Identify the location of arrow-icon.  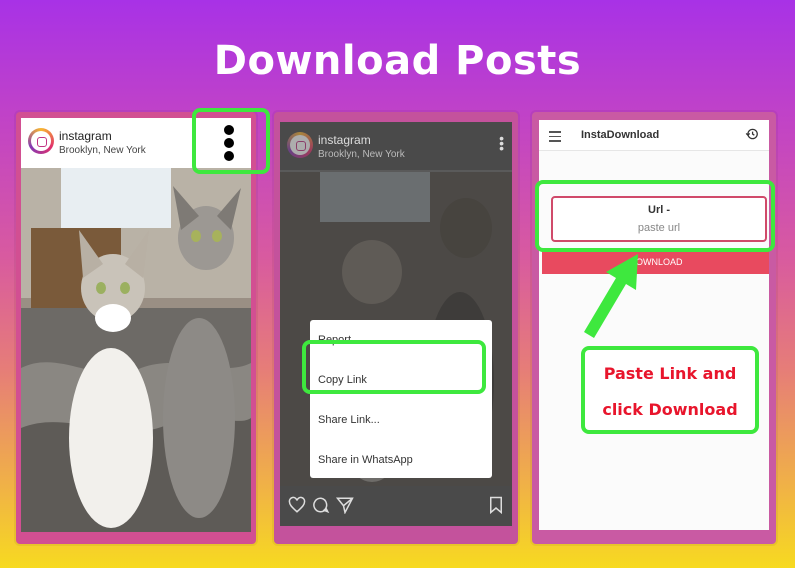
(611, 296).